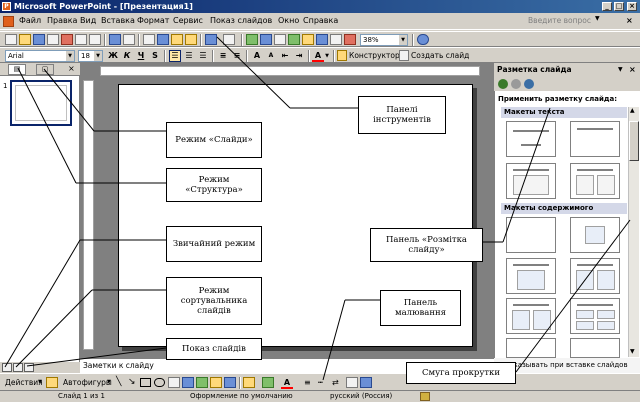 The image size is (640, 402). I want to click on align-center-button: ☰, so click(189, 56).